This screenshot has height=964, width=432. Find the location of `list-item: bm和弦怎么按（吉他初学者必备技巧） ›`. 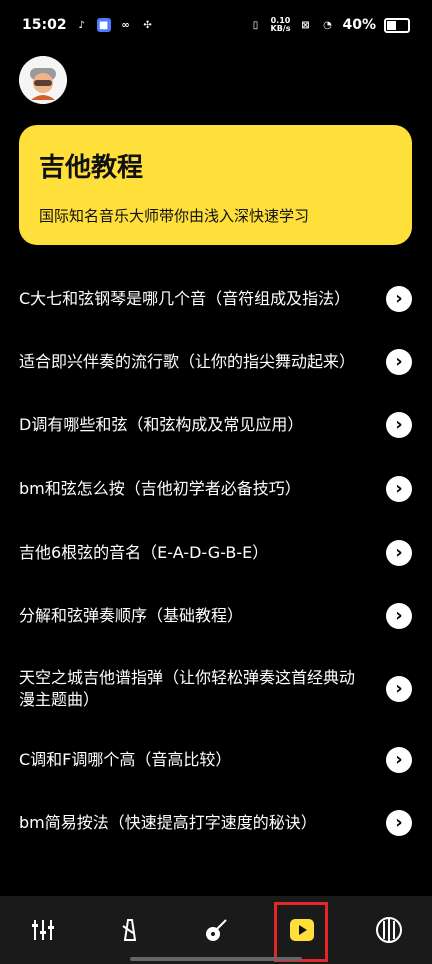

list-item: bm和弦怎么按（吉他初学者必备技巧） › is located at coordinates (215, 489).